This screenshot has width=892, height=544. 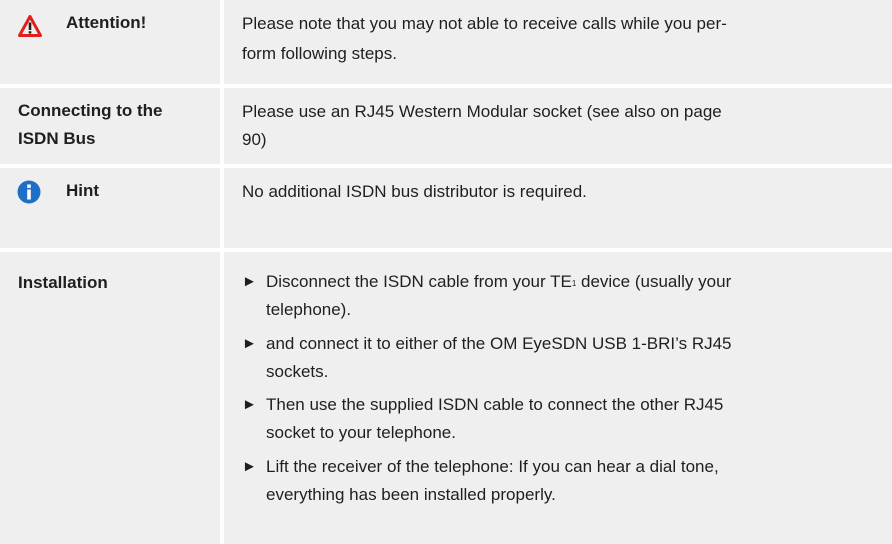 What do you see at coordinates (254, 139) in the screenshot?
I see `isdn-bus-text-line2: 90)` at bounding box center [254, 139].